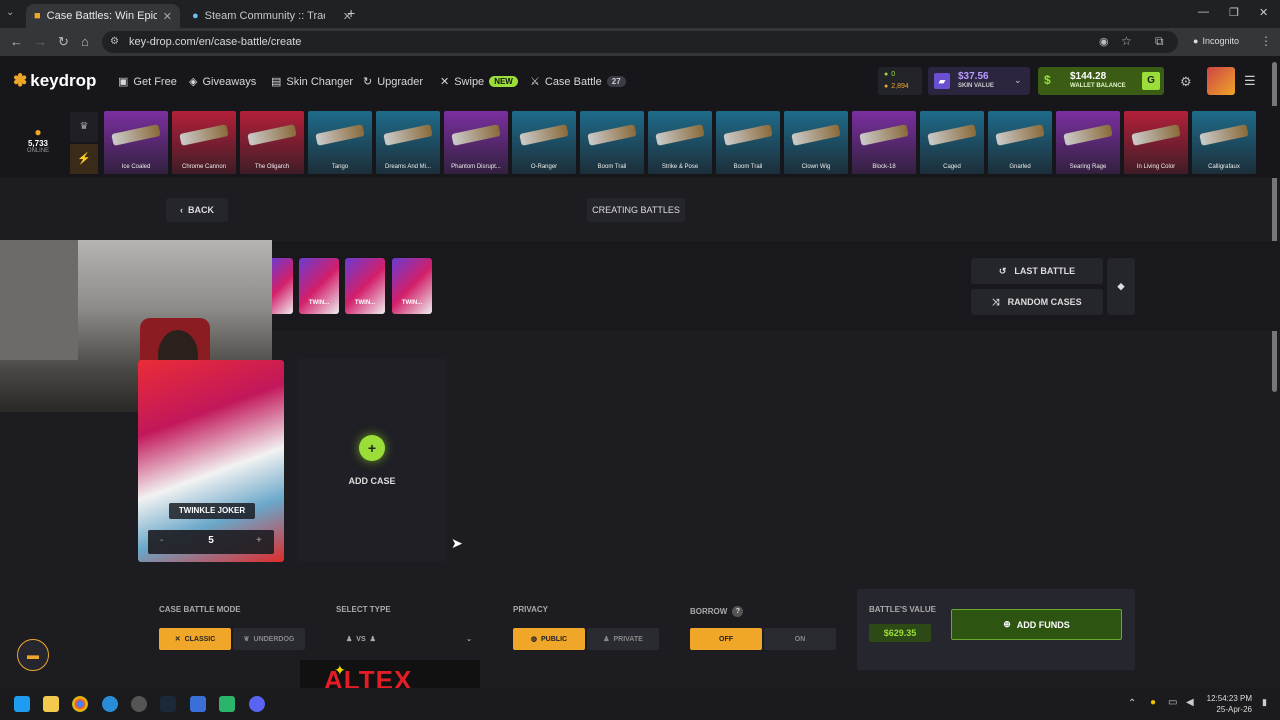 Image resolution: width=1280 pixels, height=720 pixels. Describe the element at coordinates (351, 13) in the screenshot. I see `new-tab-icon: +` at that location.